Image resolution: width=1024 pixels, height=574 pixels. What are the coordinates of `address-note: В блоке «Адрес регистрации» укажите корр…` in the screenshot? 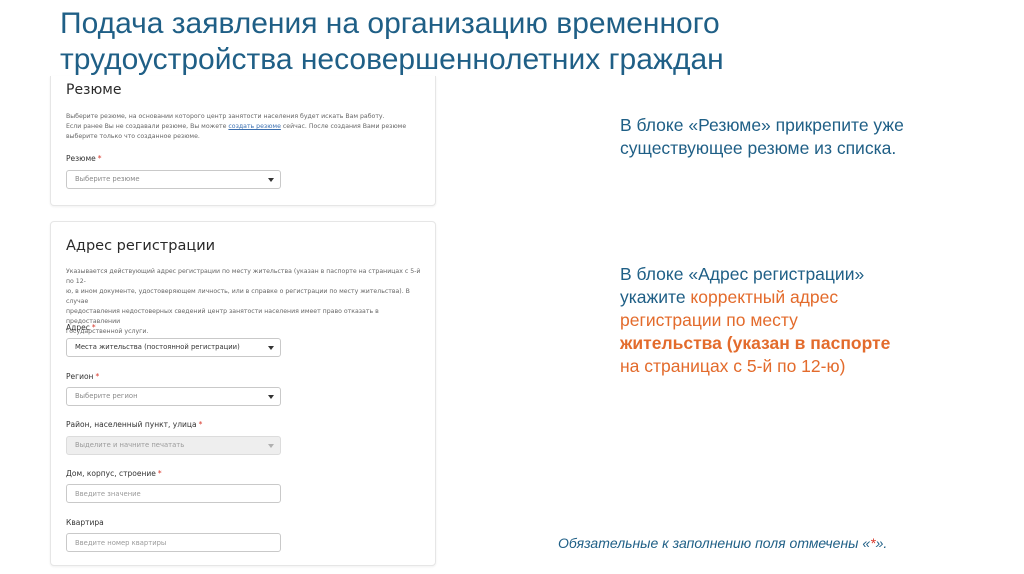 It's located at (755, 320).